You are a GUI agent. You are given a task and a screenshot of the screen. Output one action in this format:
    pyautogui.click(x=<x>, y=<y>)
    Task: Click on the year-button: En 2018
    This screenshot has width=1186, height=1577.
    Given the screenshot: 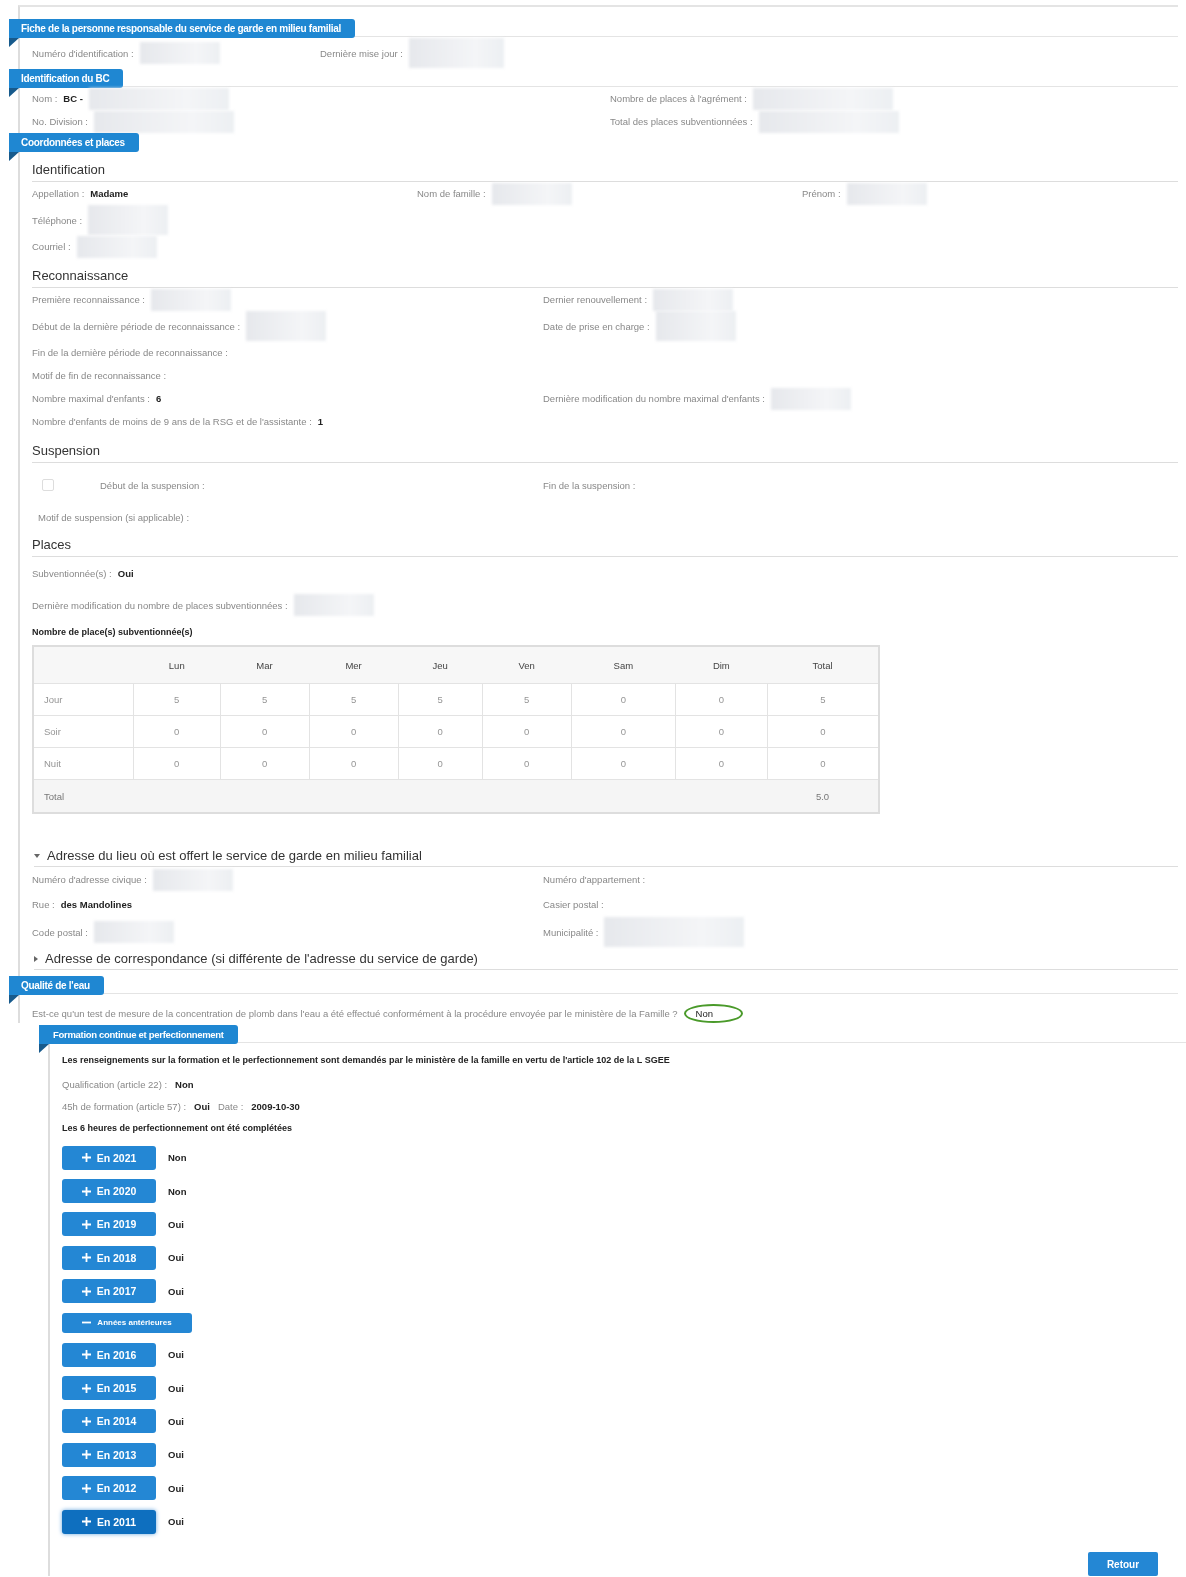 What is the action you would take?
    pyautogui.click(x=109, y=1257)
    